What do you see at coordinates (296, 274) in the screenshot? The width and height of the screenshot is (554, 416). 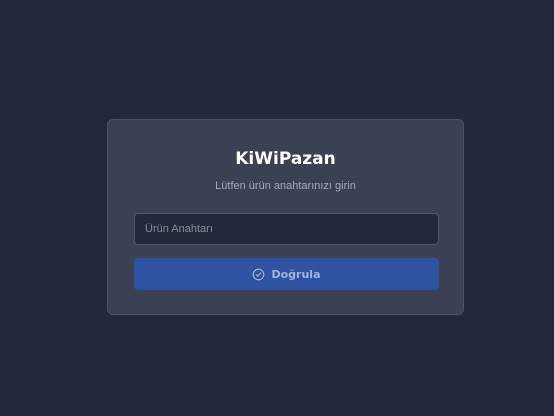 I see `verify-button-label: Doğrula` at bounding box center [296, 274].